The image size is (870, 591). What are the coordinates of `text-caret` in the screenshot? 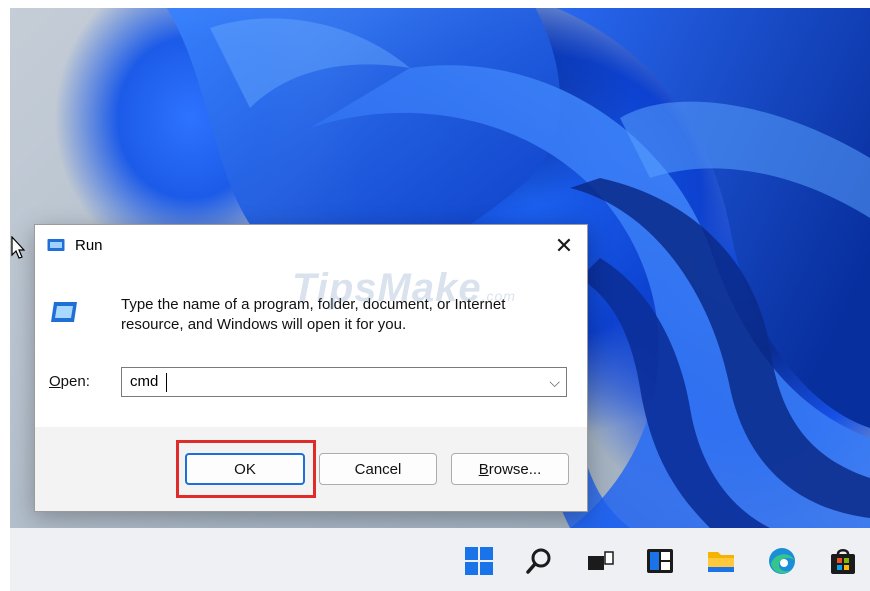 It's located at (166, 382).